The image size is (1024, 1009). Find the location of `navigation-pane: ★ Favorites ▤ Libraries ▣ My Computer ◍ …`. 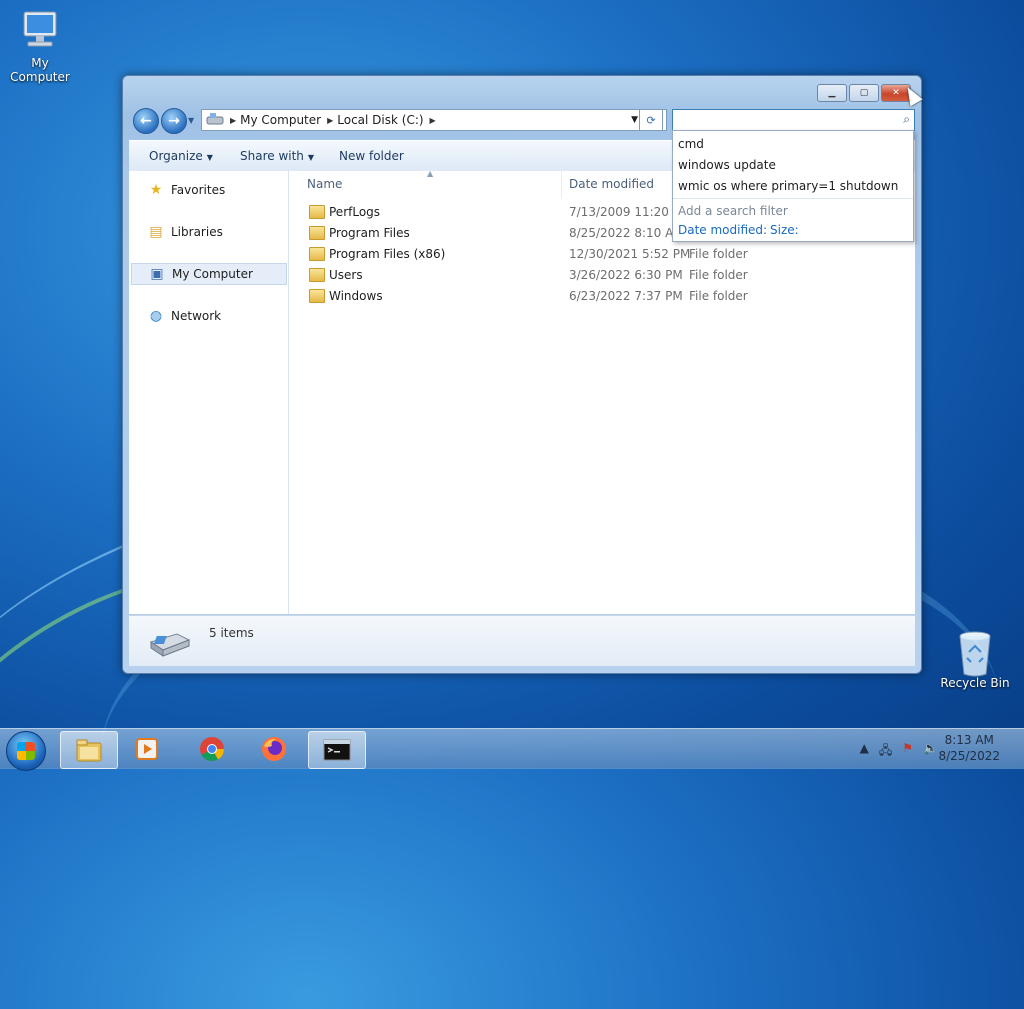

navigation-pane: ★ Favorites ▤ Libraries ▣ My Computer ◍ … is located at coordinates (209, 392).